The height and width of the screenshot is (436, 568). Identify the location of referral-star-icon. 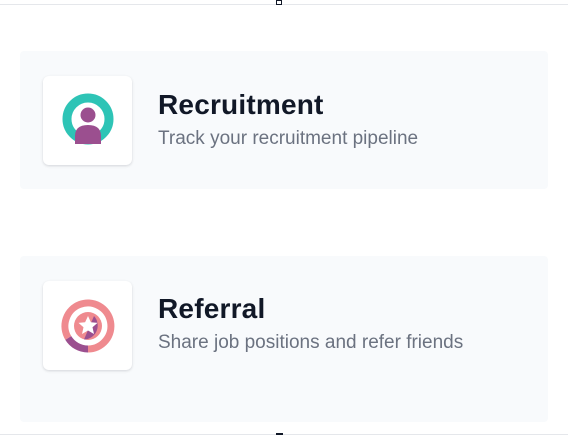
(87, 326).